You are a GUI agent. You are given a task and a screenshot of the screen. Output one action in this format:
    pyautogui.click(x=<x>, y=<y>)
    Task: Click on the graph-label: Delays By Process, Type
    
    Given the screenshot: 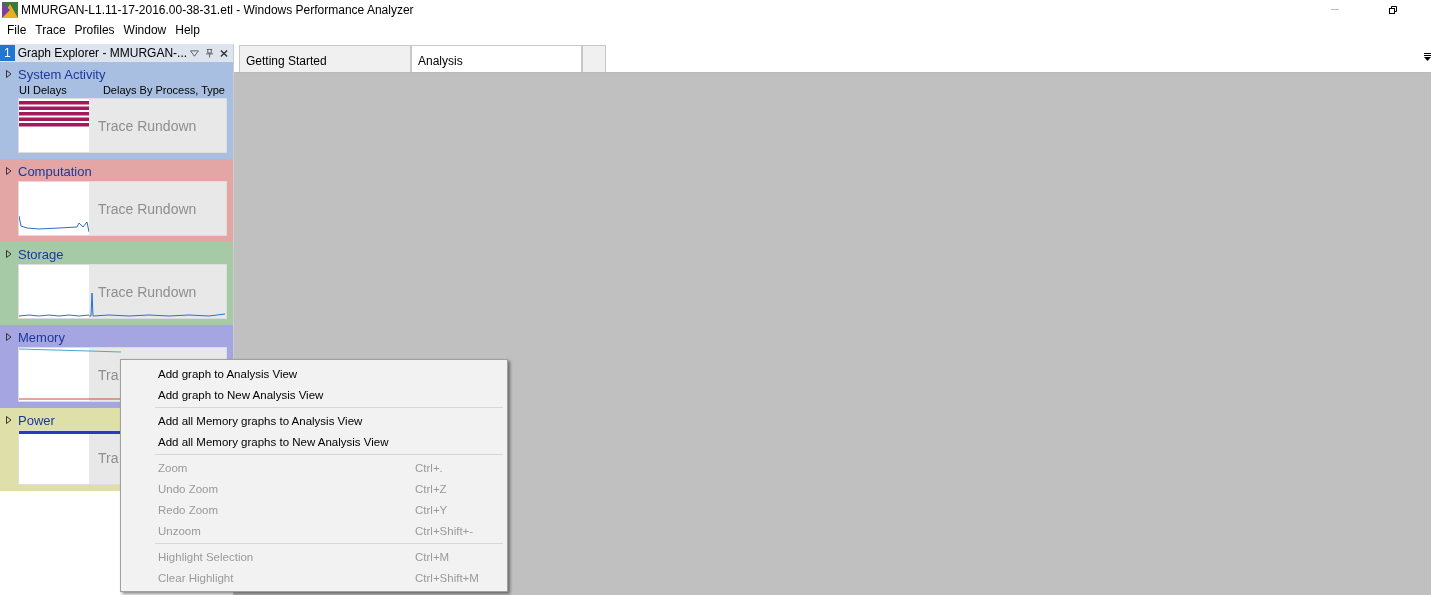 What is the action you would take?
    pyautogui.click(x=163, y=91)
    